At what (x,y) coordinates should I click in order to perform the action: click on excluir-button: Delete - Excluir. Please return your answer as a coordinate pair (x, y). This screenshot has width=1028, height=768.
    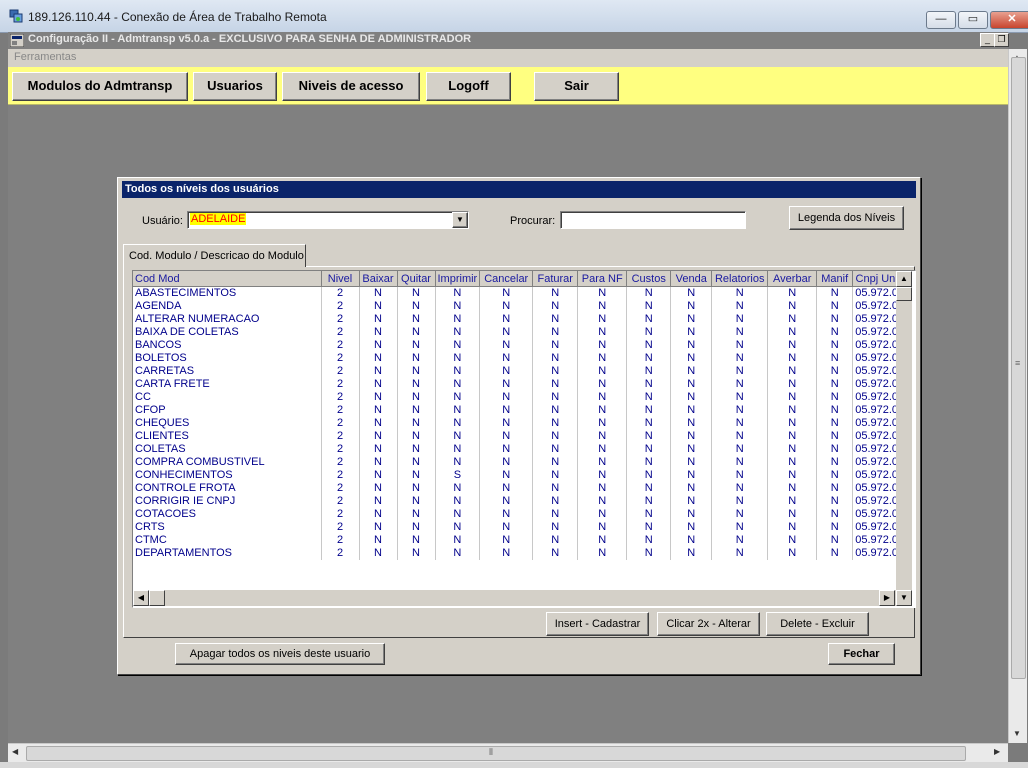
    Looking at the image, I should click on (817, 624).